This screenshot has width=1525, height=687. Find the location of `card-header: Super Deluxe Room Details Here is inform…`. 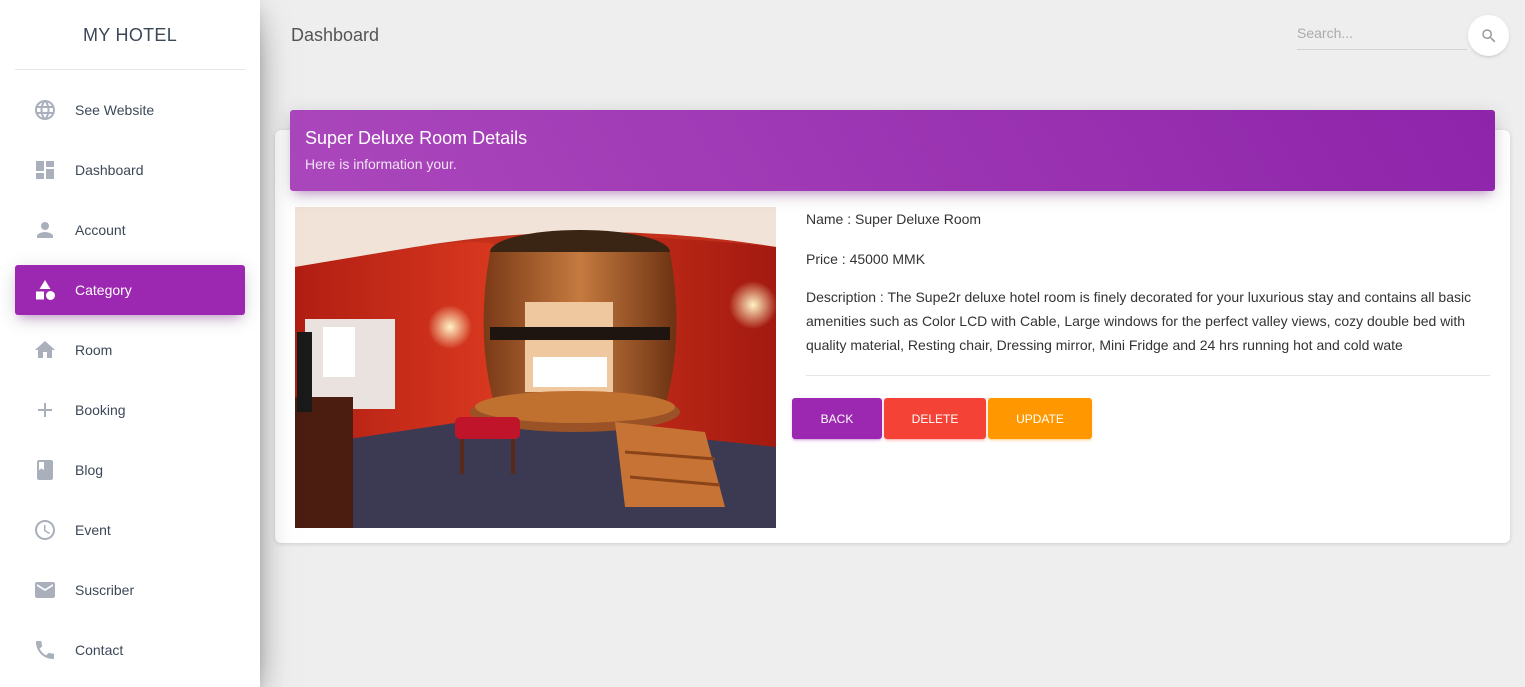

card-header: Super Deluxe Room Details Here is inform… is located at coordinates (892, 150).